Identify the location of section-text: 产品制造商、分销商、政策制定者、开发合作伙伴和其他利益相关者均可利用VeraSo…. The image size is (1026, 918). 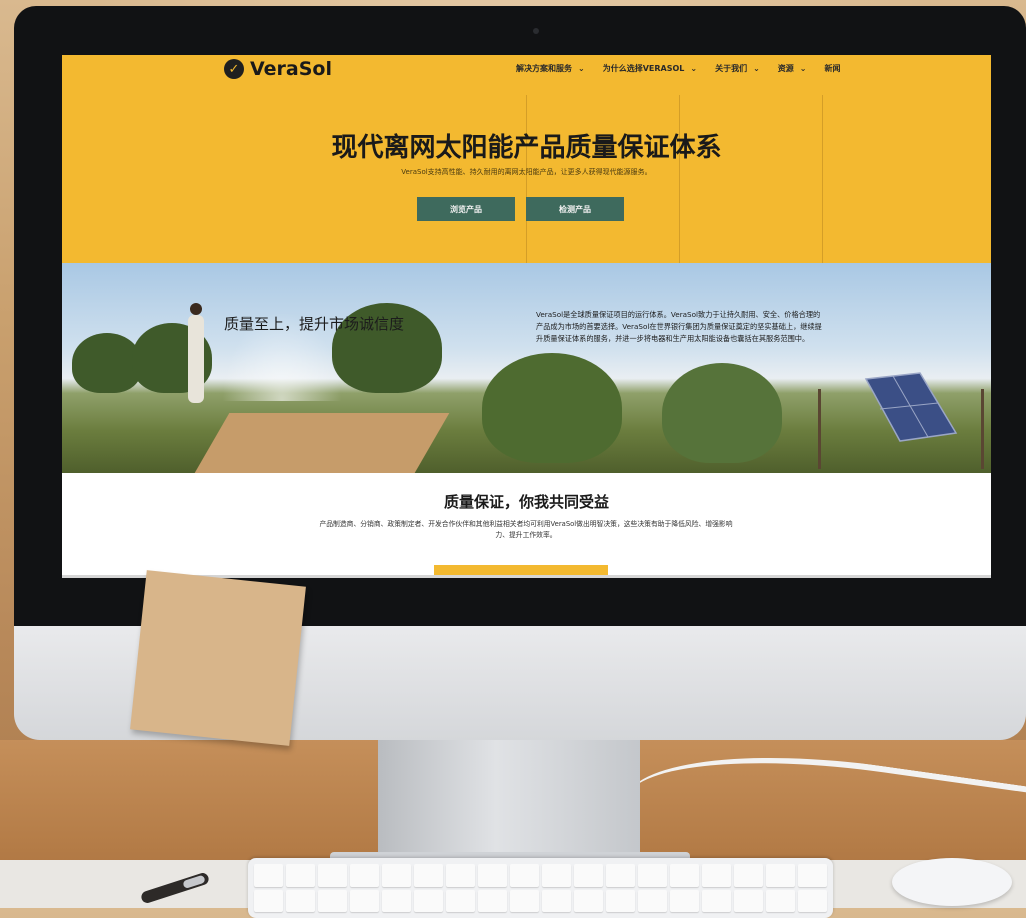
(526, 529).